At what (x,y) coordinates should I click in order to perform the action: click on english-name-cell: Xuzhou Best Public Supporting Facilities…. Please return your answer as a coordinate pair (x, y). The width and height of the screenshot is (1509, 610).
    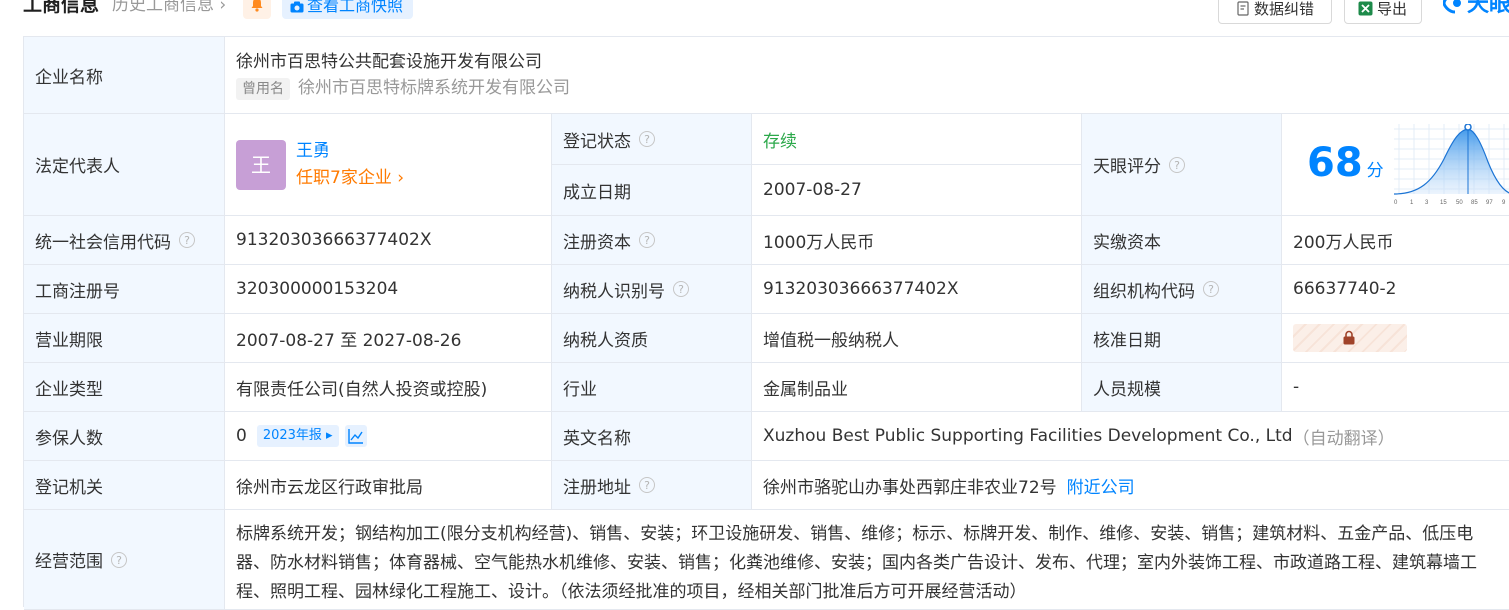
    Looking at the image, I should click on (1130, 436).